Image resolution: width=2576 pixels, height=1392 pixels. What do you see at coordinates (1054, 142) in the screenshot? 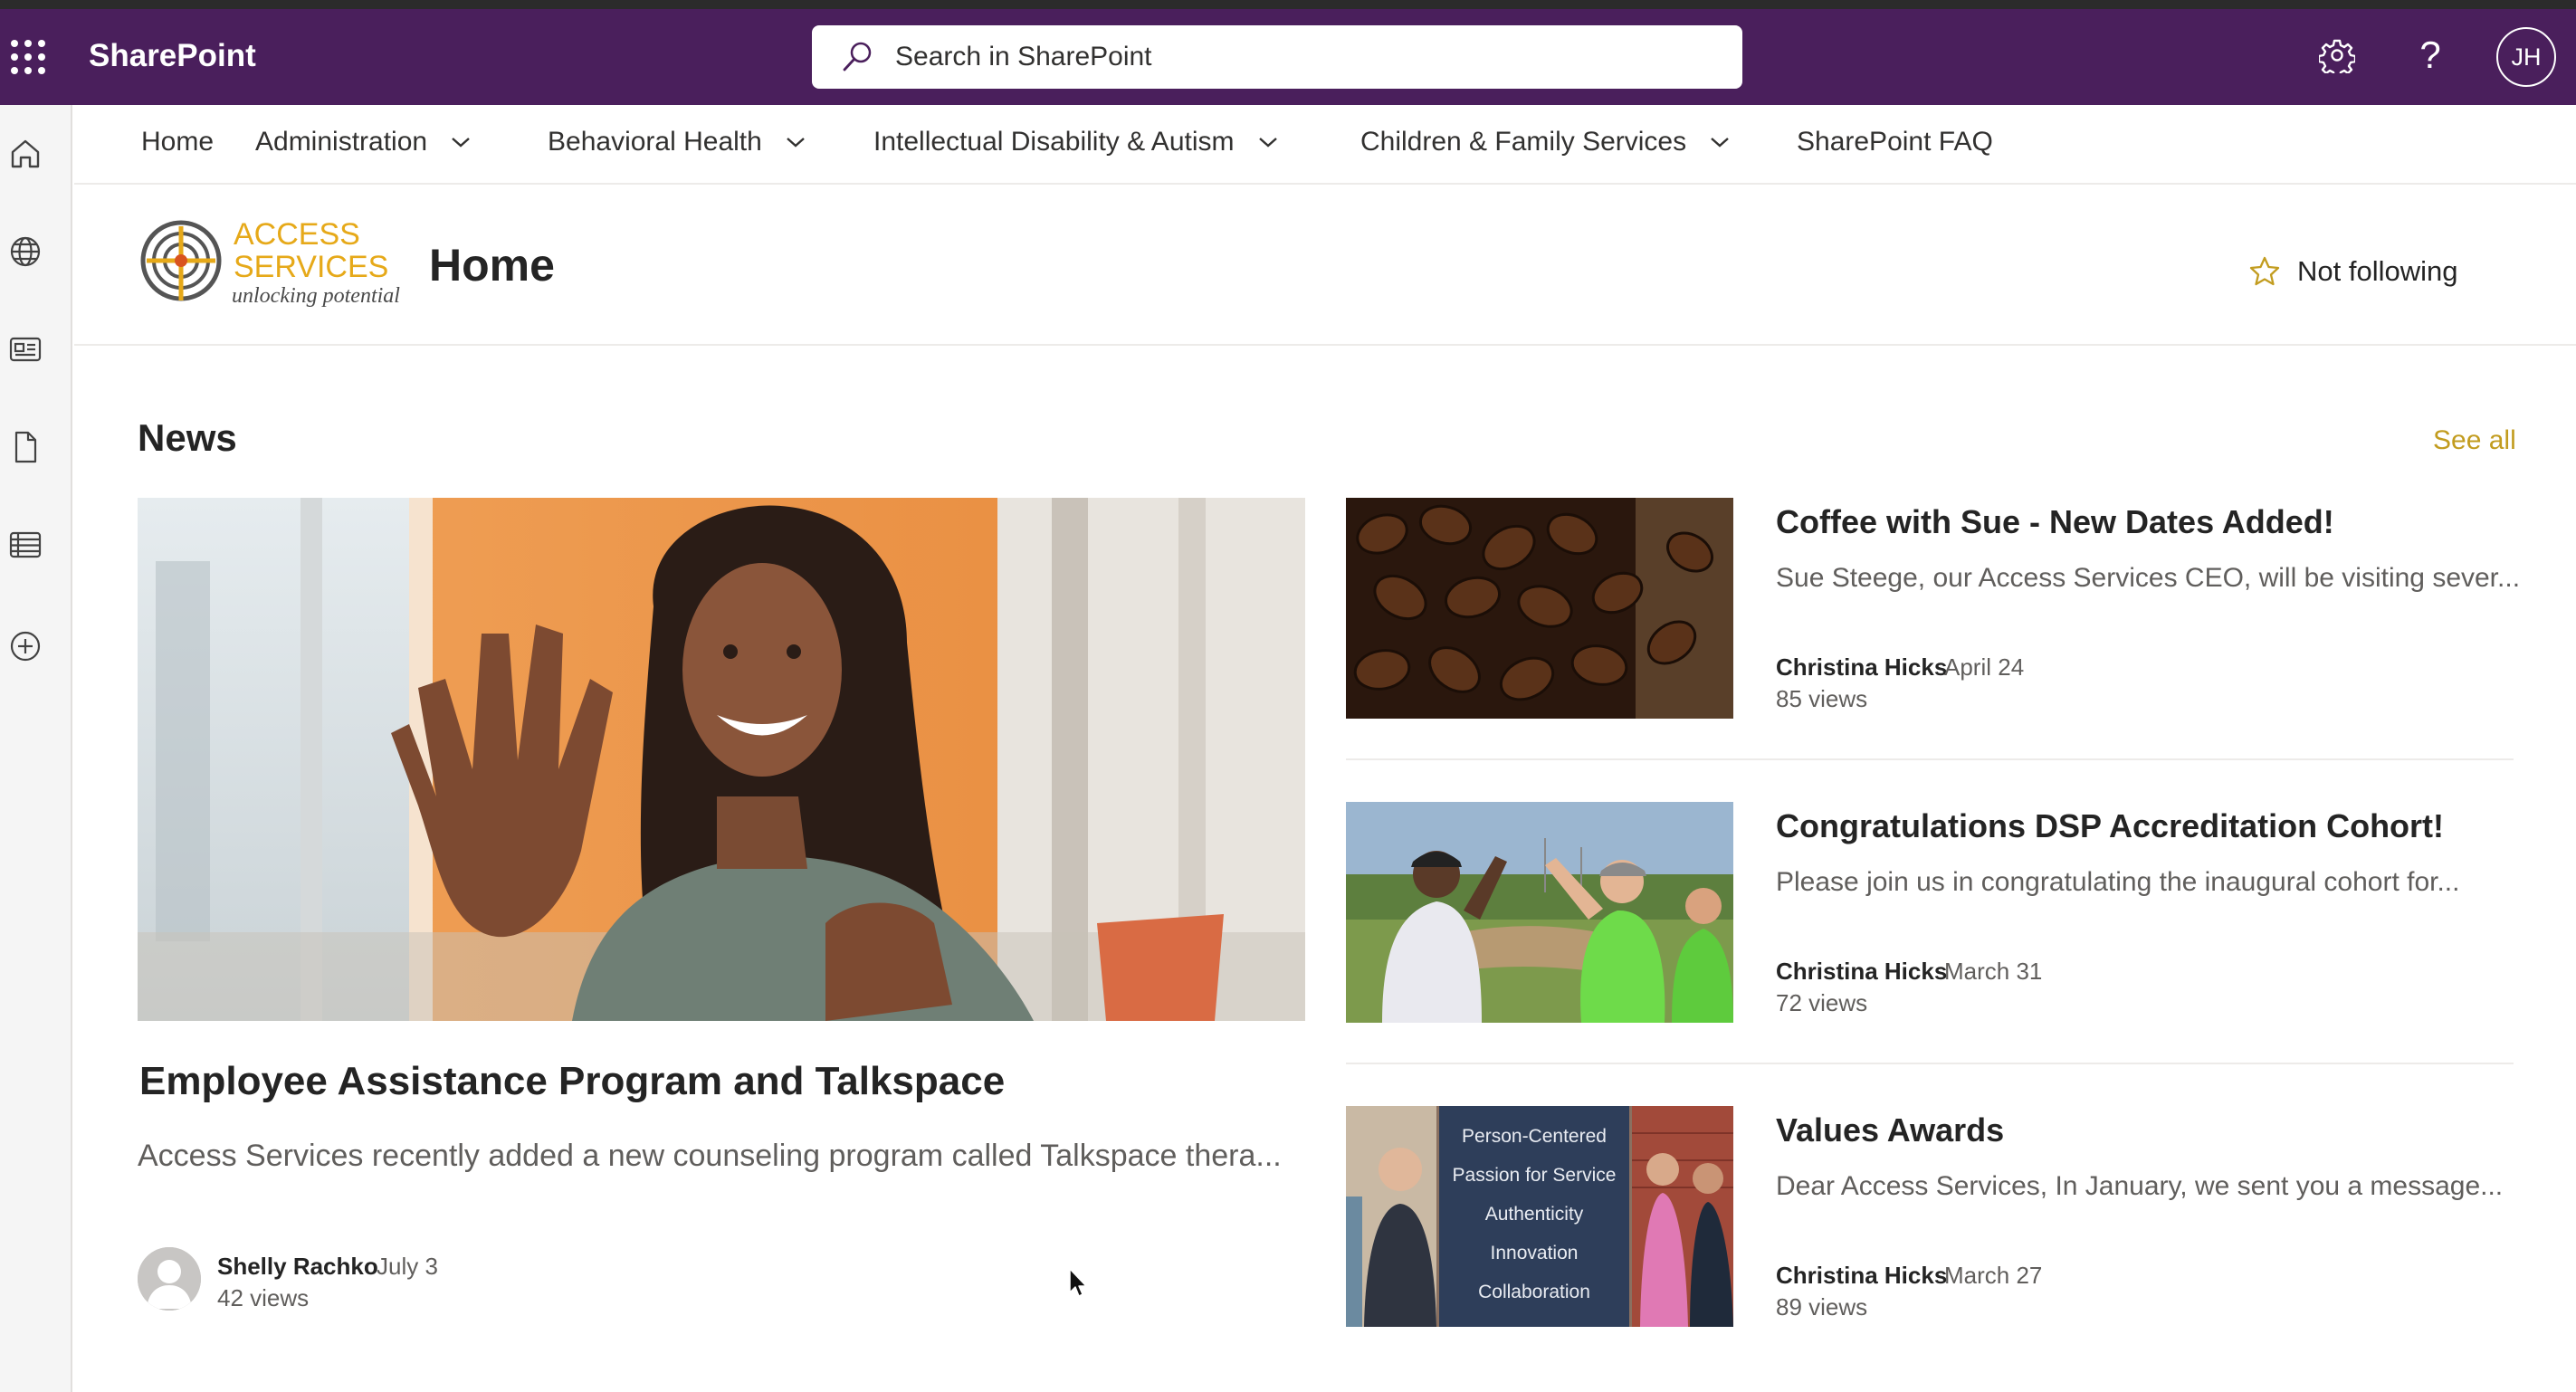
I see `nav-item-label: Intellectual Disability & Autism` at bounding box center [1054, 142].